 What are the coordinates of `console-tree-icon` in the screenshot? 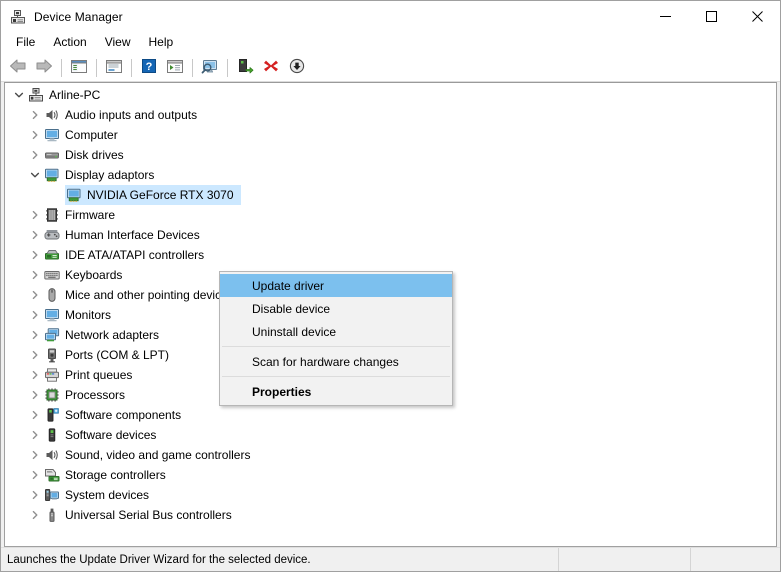 It's located at (79, 67).